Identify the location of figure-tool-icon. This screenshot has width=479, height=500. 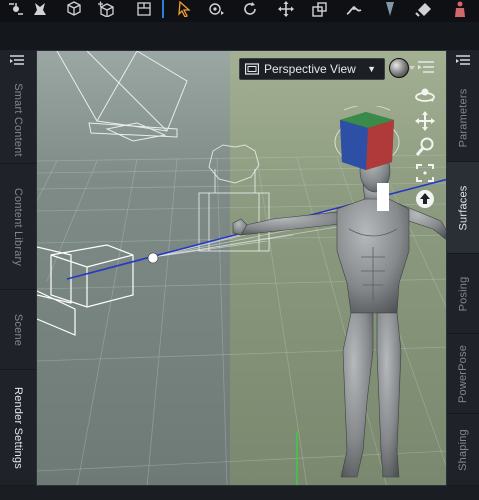
(40, 9).